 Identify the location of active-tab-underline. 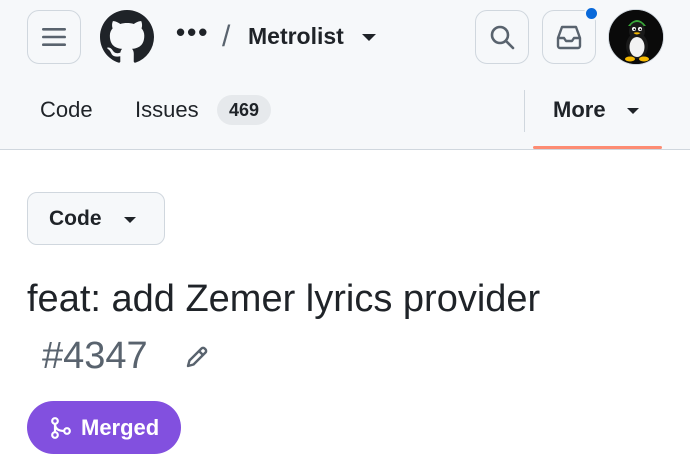
(597, 147).